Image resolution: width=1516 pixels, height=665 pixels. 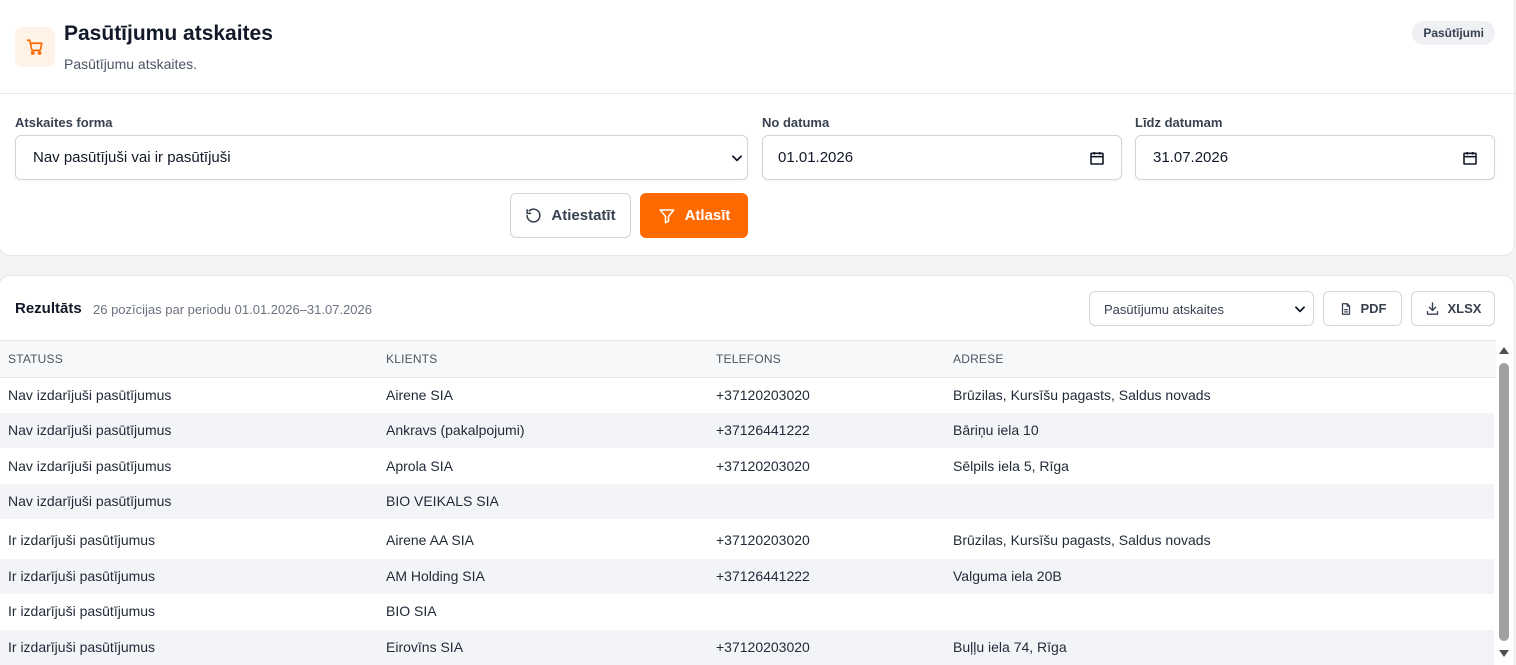 I want to click on column-header-status: STATUSS, so click(x=35, y=359).